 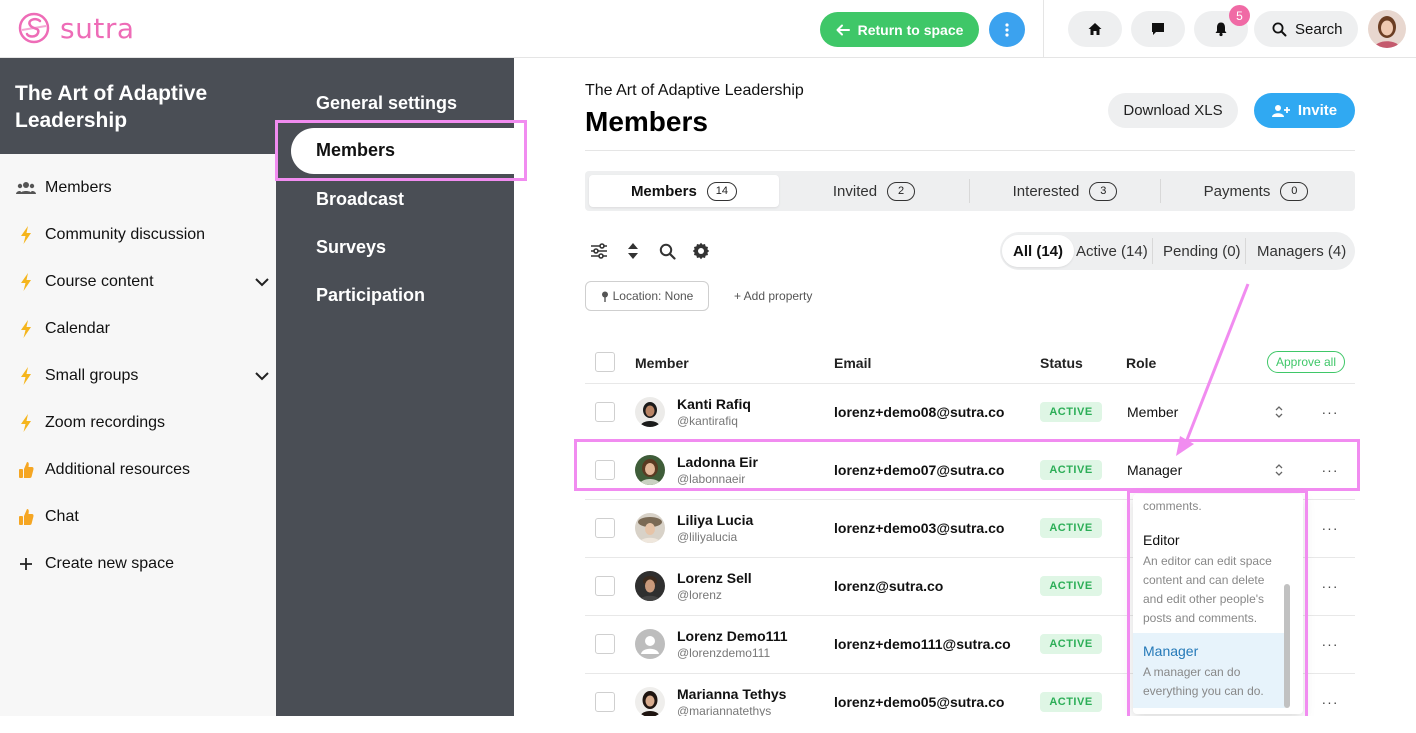 What do you see at coordinates (732, 636) in the screenshot?
I see `member-name: Lorenz Demo111` at bounding box center [732, 636].